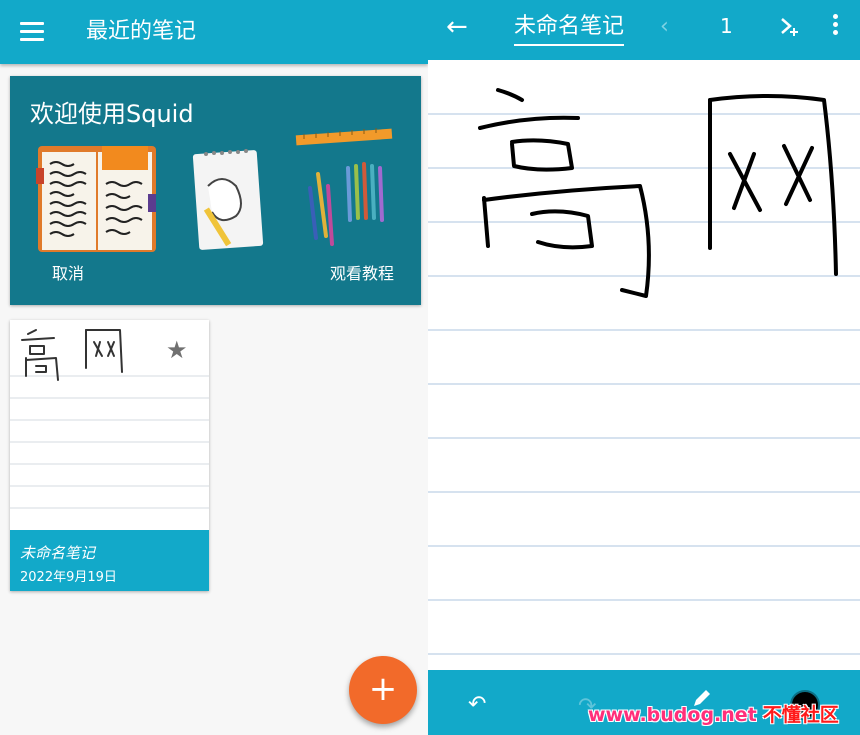 The image size is (860, 735). I want to click on handwritten-strokes, so click(658, 193).